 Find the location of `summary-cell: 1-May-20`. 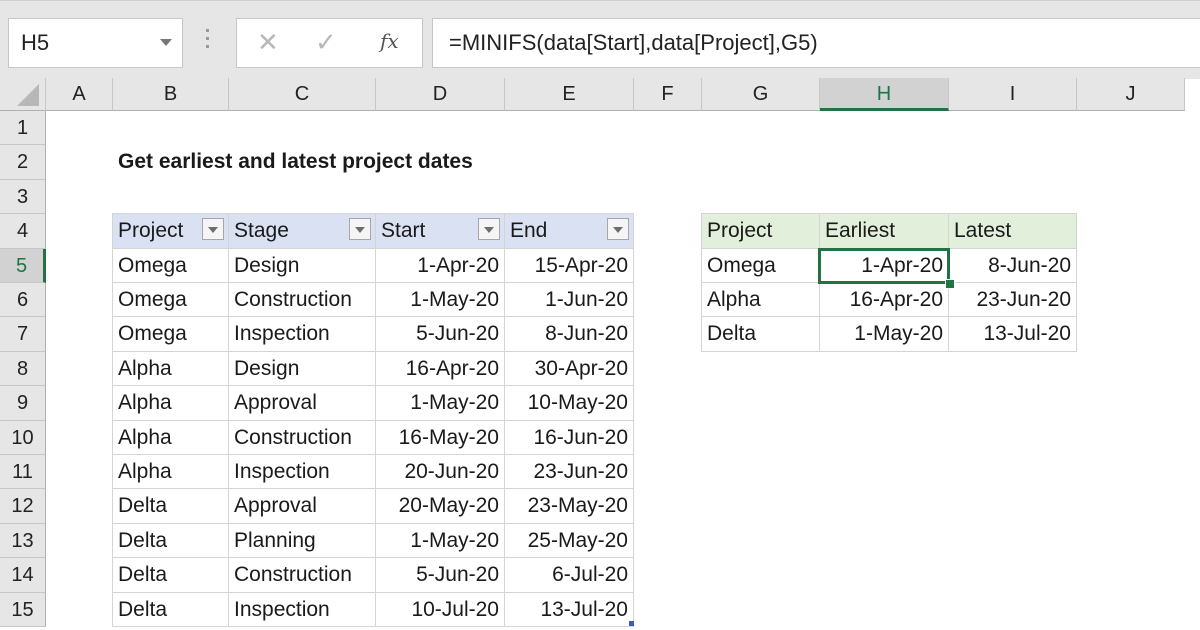

summary-cell: 1-May-20 is located at coordinates (884, 334).